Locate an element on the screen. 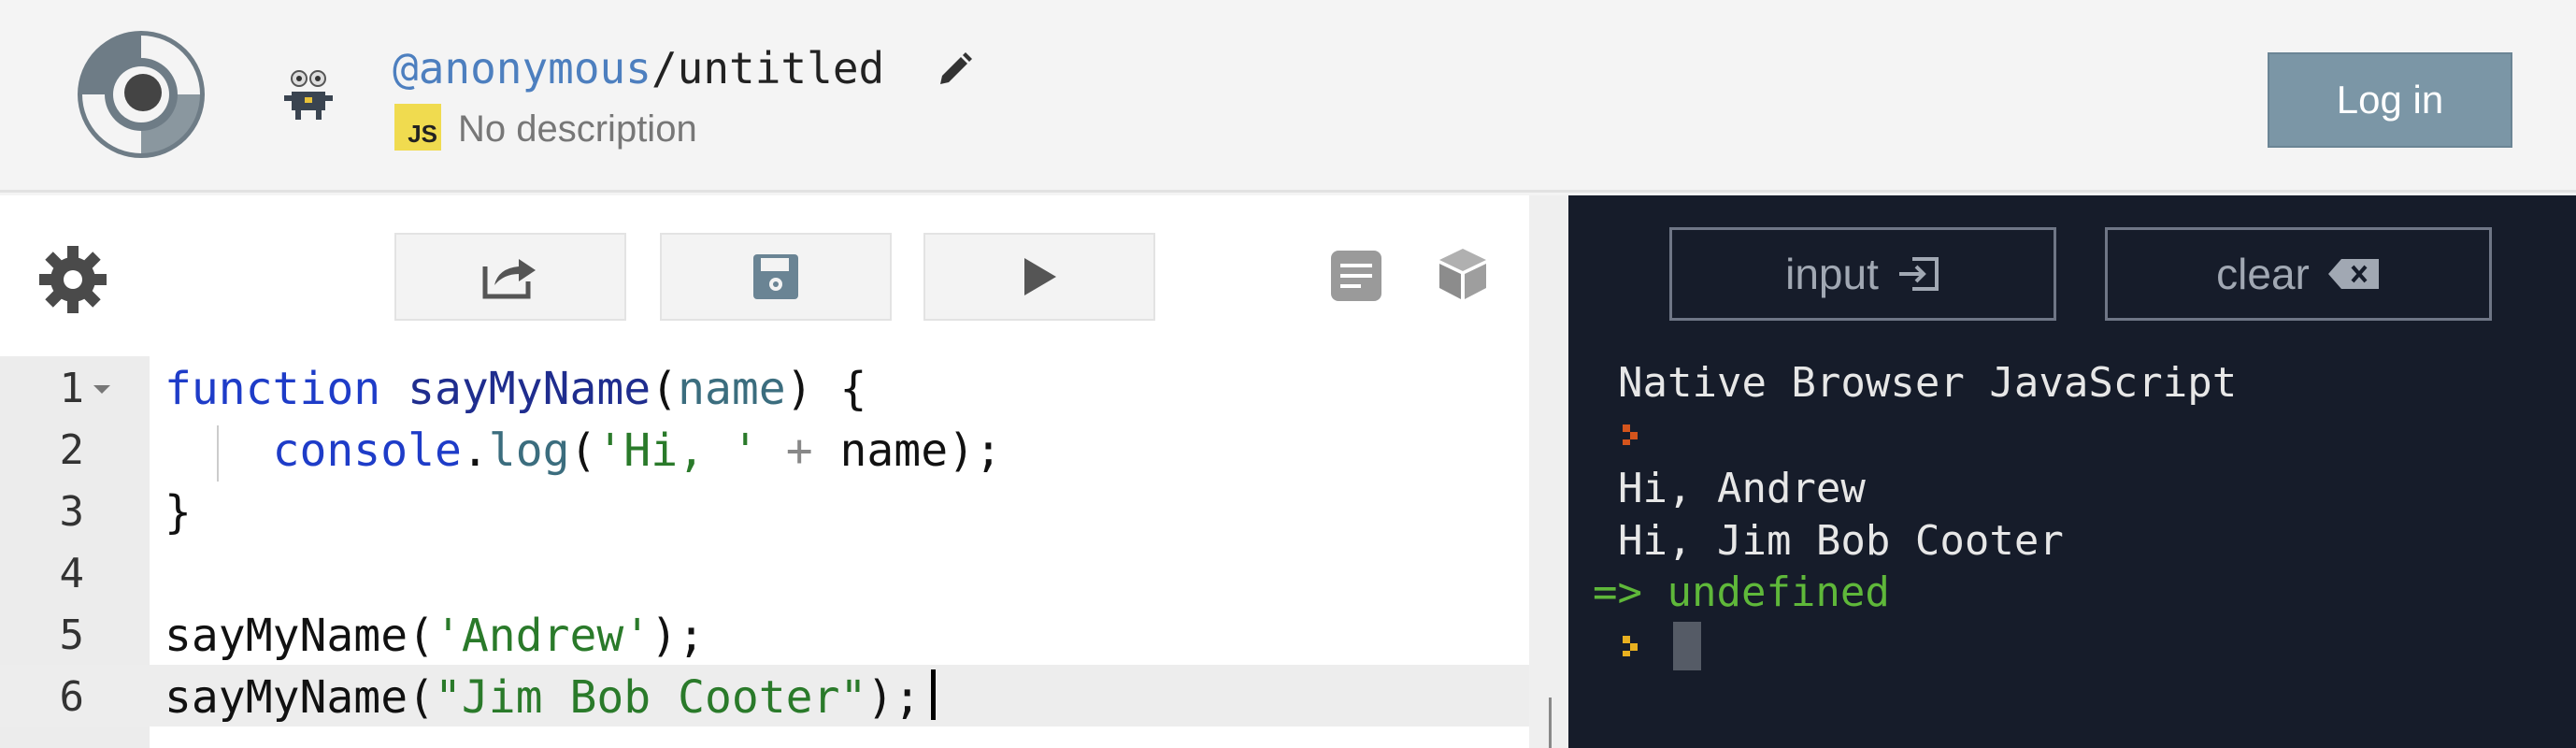 The height and width of the screenshot is (748, 2576). line-number: 2 is located at coordinates (72, 450).